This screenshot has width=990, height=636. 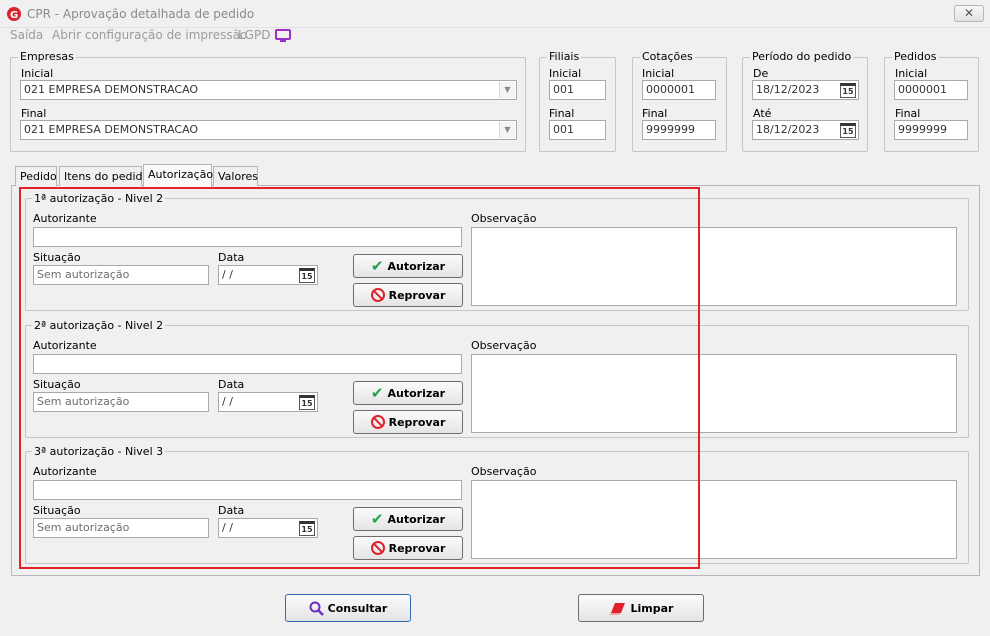 What do you see at coordinates (908, 113) in the screenshot?
I see `pedido-final-label: Final` at bounding box center [908, 113].